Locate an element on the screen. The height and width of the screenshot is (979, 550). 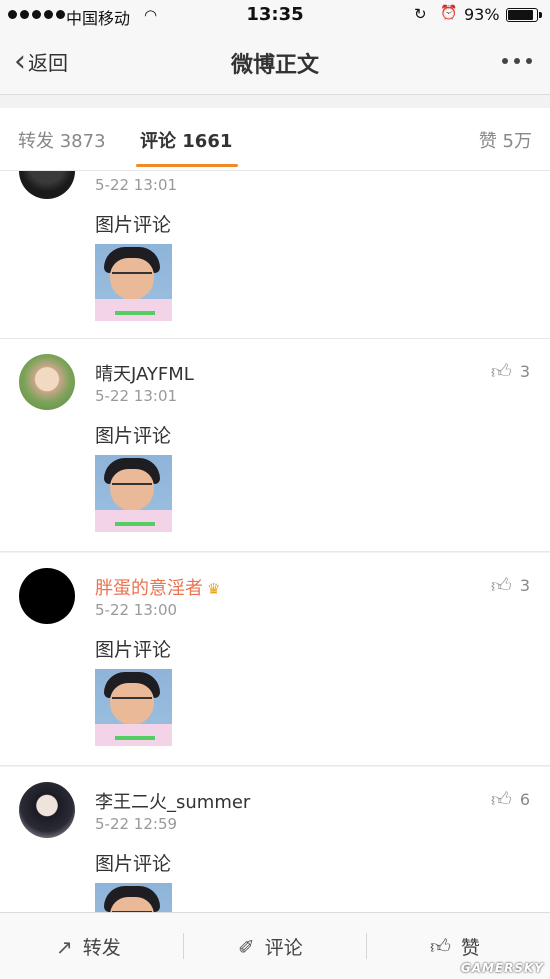
like-label: 赞 is located at coordinates (470, 948).